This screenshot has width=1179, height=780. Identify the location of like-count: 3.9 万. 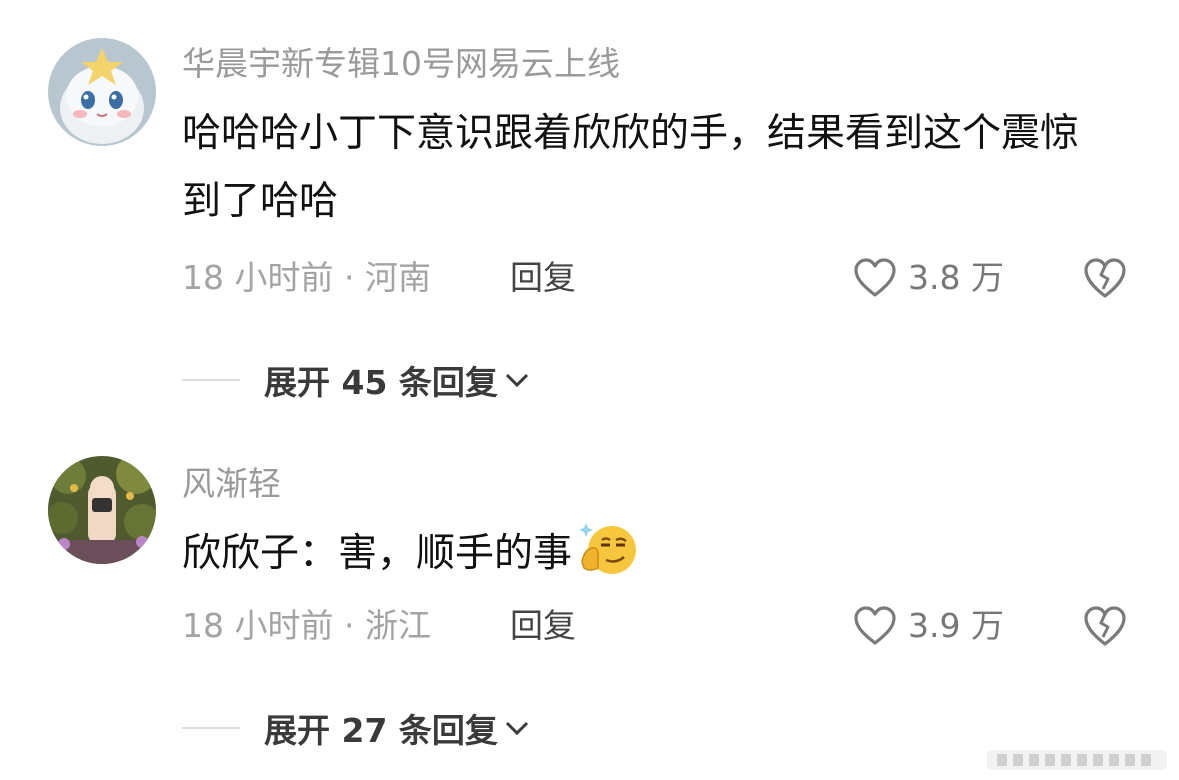
(956, 625).